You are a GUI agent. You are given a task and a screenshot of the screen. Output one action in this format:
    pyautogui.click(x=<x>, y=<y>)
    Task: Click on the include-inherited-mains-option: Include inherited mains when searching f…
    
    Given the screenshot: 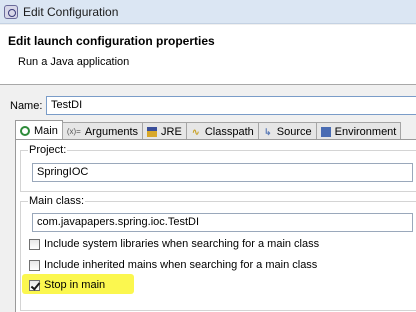 What is the action you would take?
    pyautogui.click(x=173, y=265)
    